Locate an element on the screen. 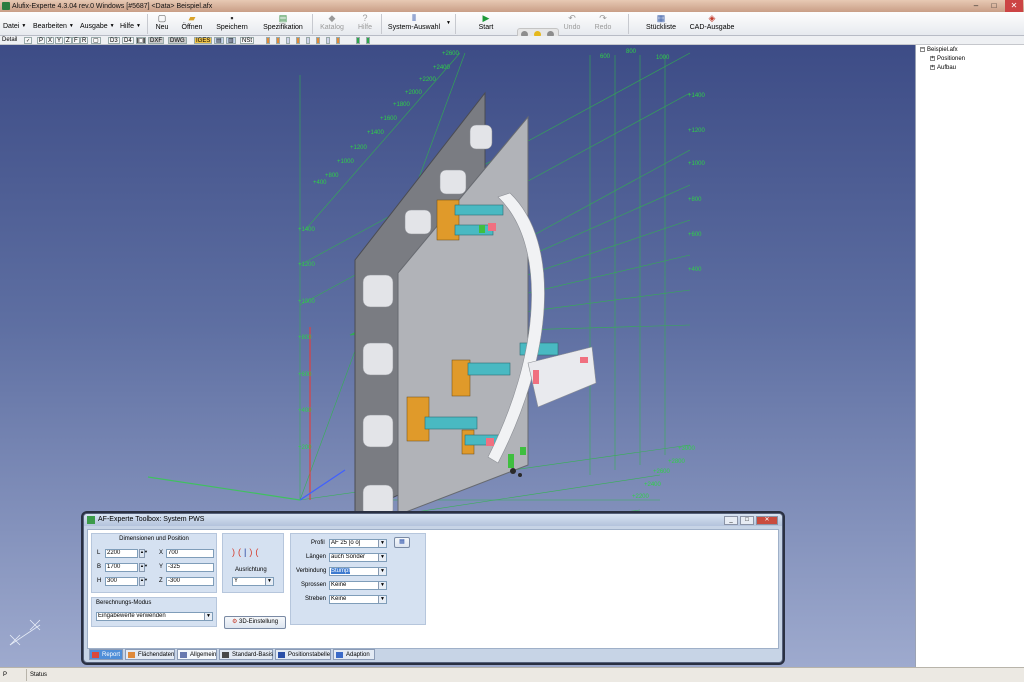 The image size is (1024, 682). dialog-maximize-button: □ is located at coordinates (747, 520).